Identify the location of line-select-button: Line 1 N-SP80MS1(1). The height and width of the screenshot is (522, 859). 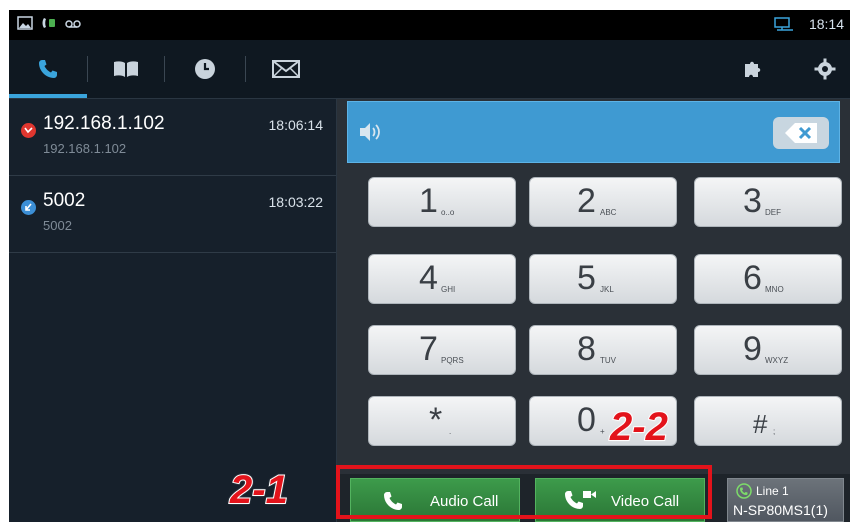
(785, 500).